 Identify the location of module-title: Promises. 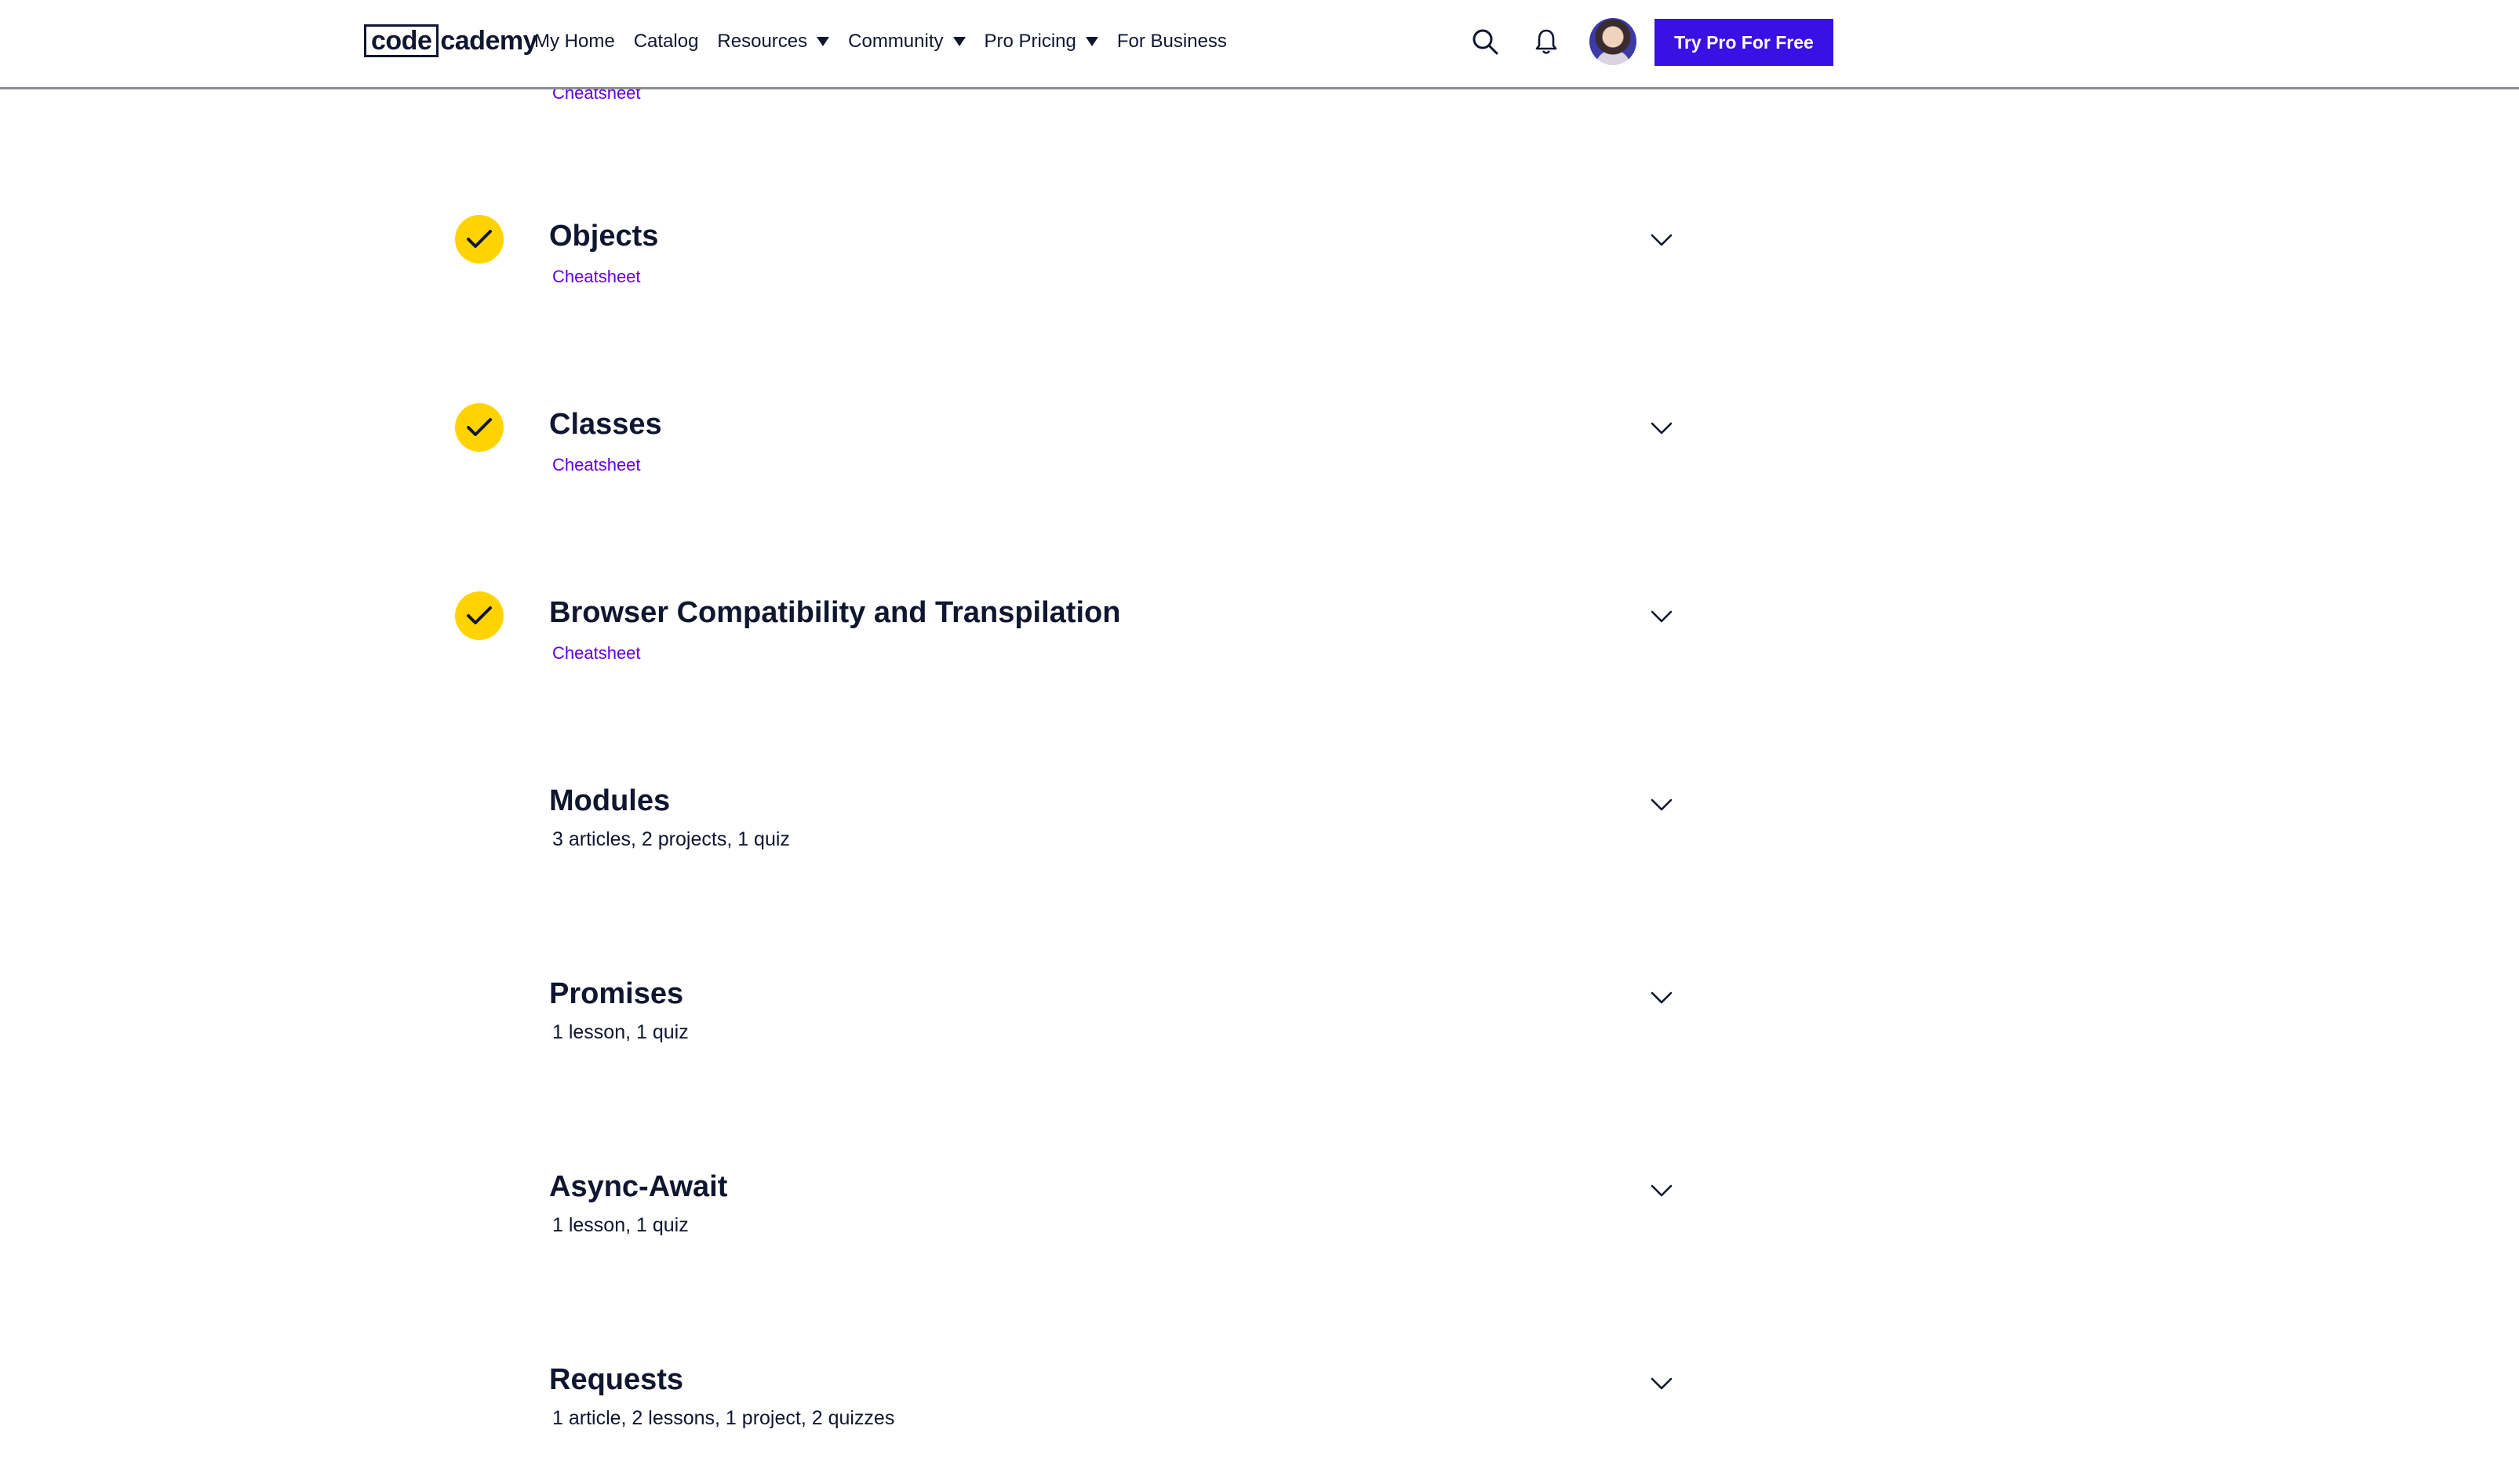
(616, 994).